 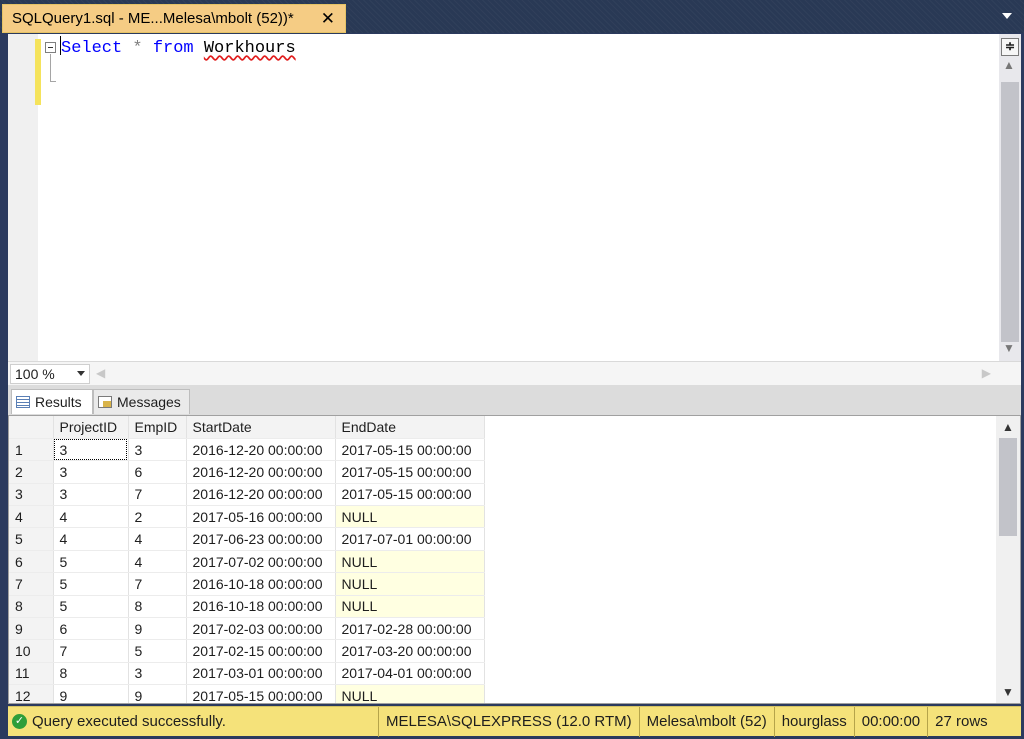 I want to click on zoom-select: 100 %, so click(x=50, y=374).